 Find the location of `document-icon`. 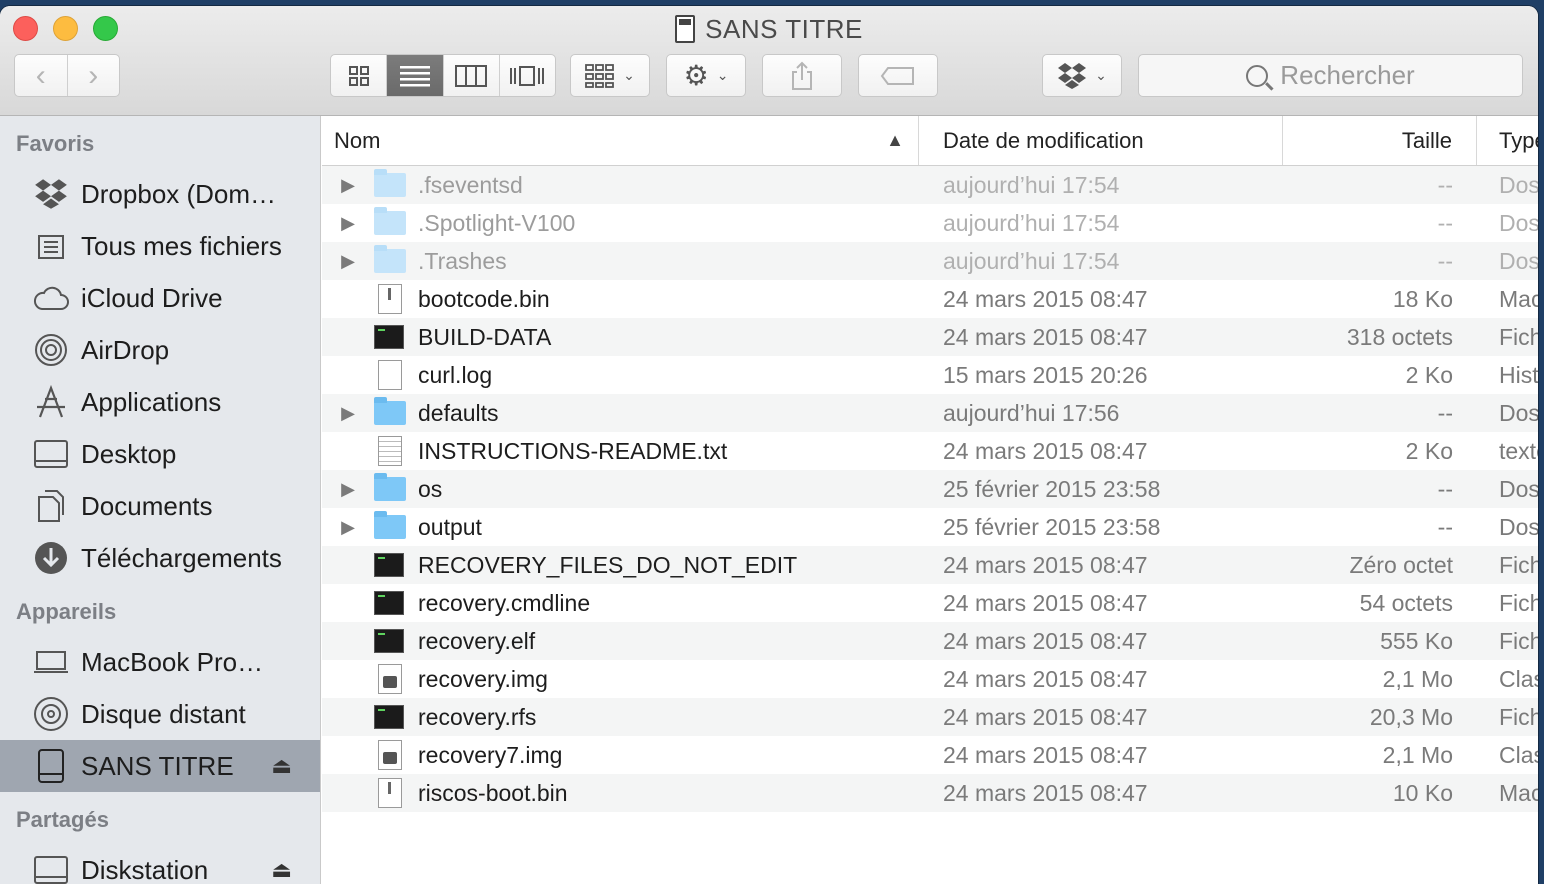

document-icon is located at coordinates (390, 375).